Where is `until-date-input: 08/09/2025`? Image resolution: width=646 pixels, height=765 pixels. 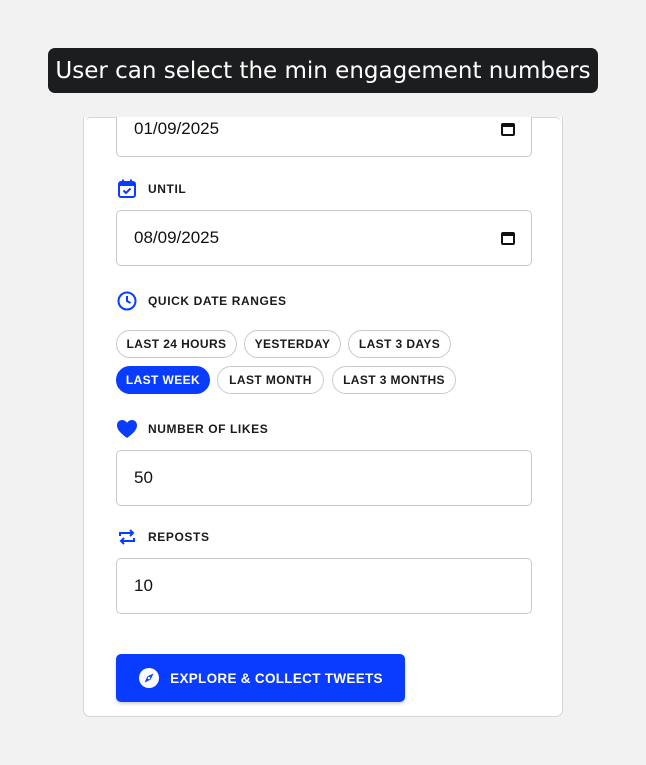
until-date-input: 08/09/2025 is located at coordinates (324, 238).